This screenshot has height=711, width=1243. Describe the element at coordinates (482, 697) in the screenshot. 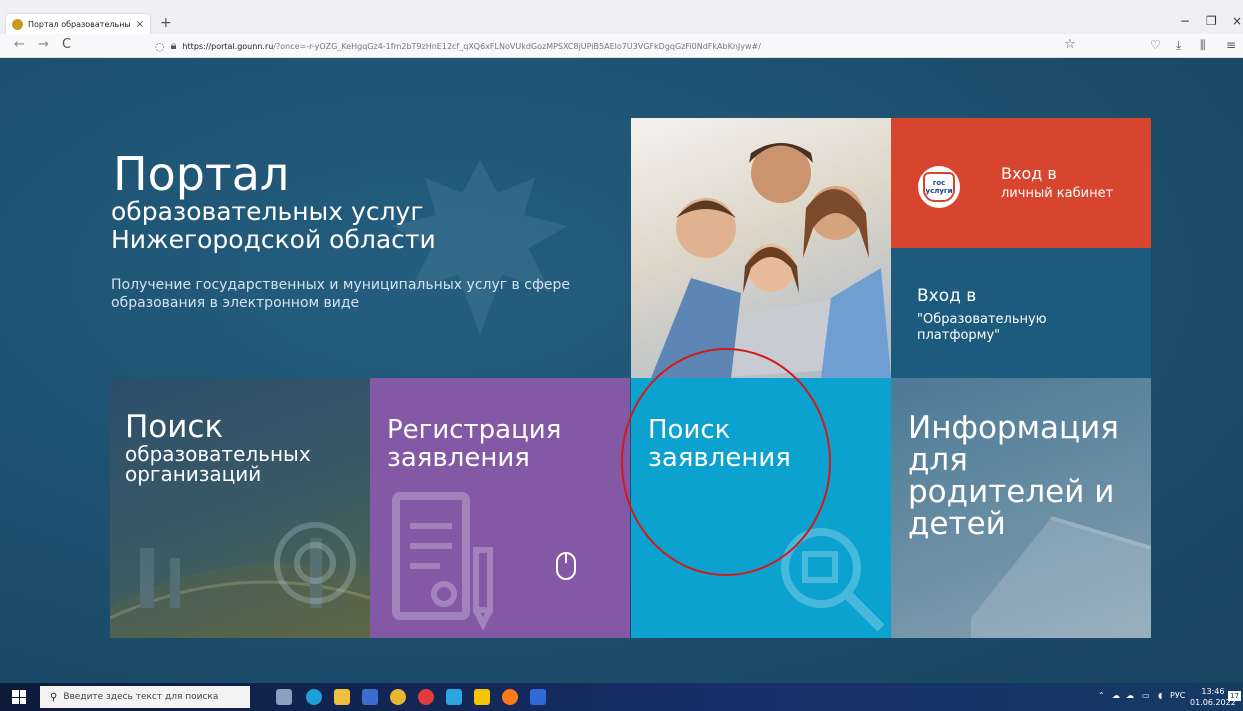

I see `chart-app-icon` at that location.